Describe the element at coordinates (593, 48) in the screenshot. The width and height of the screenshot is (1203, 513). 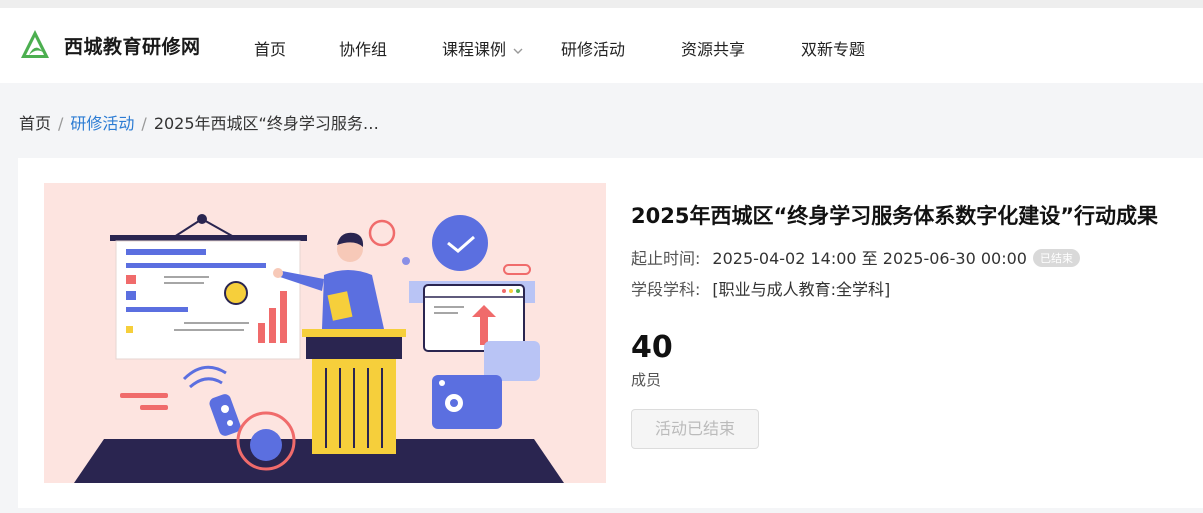
I see `nav-item-training-activities: 研修活动` at that location.